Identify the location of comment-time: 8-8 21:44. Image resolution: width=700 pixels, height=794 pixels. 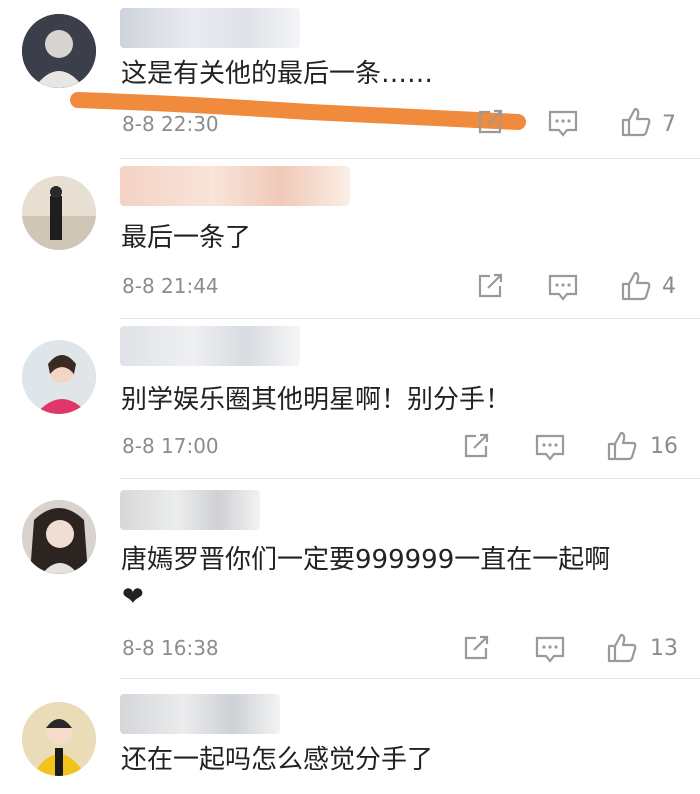
(170, 286).